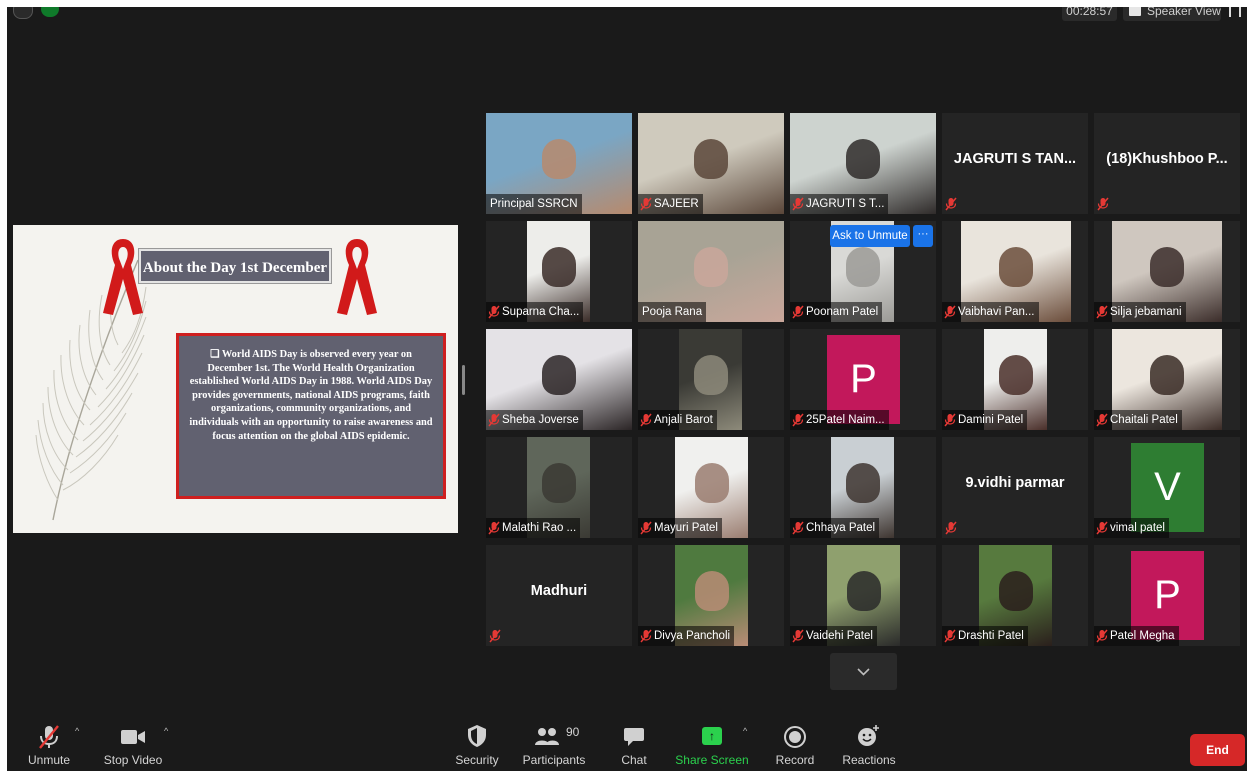  I want to click on participant-name-bar: Patel Megha, so click(1136, 636).